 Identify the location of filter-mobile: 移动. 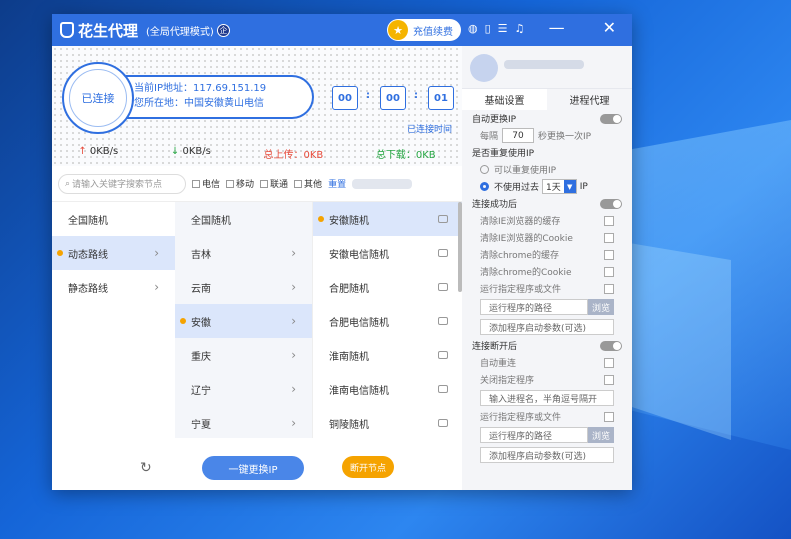
(240, 183).